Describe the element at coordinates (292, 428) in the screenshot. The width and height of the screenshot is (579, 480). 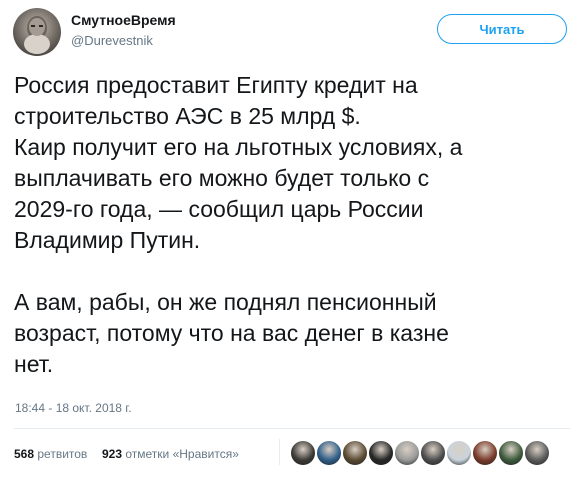
I see `divider` at that location.